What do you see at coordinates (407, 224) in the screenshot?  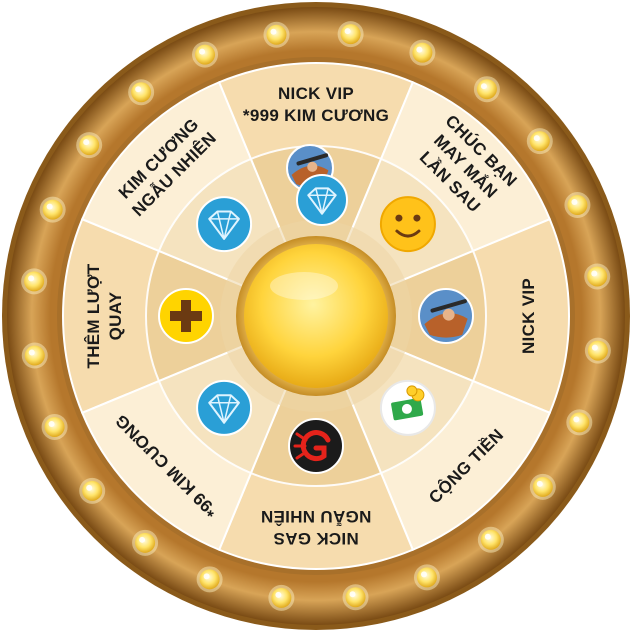 I see `smiley-icon` at bounding box center [407, 224].